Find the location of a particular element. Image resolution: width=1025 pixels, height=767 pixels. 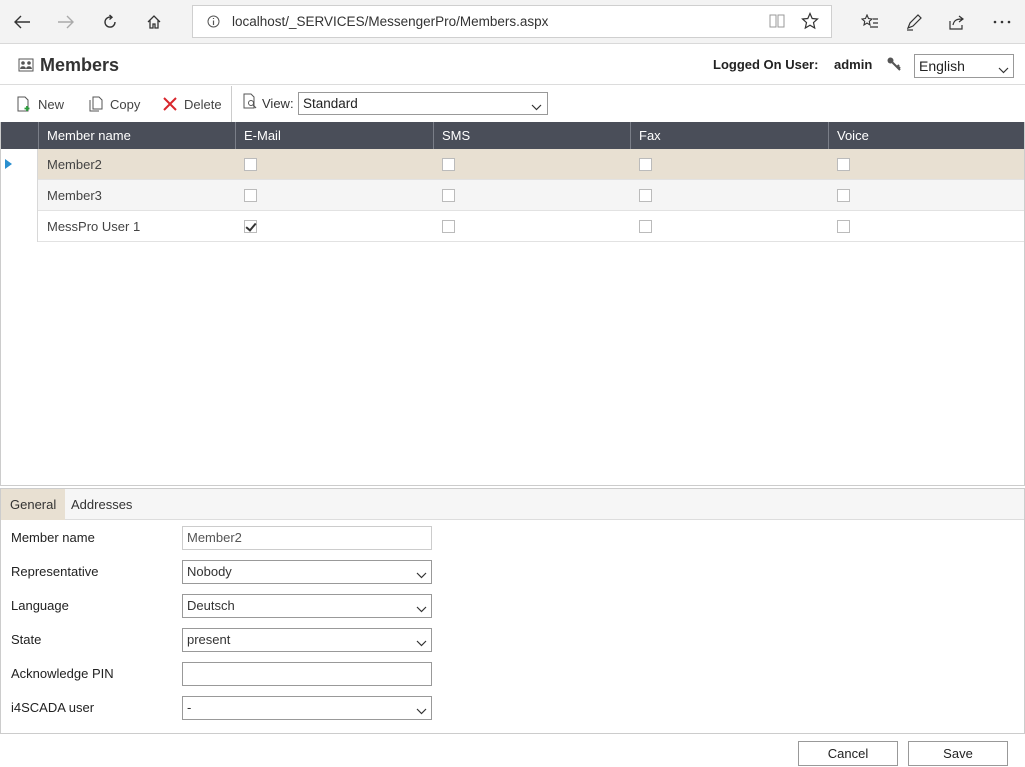

table-row: Member2 is located at coordinates (512, 164).